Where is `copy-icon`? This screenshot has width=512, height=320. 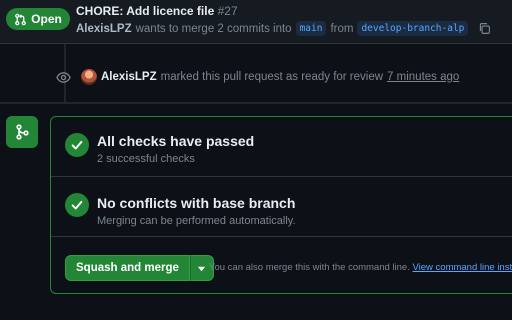 copy-icon is located at coordinates (484, 28).